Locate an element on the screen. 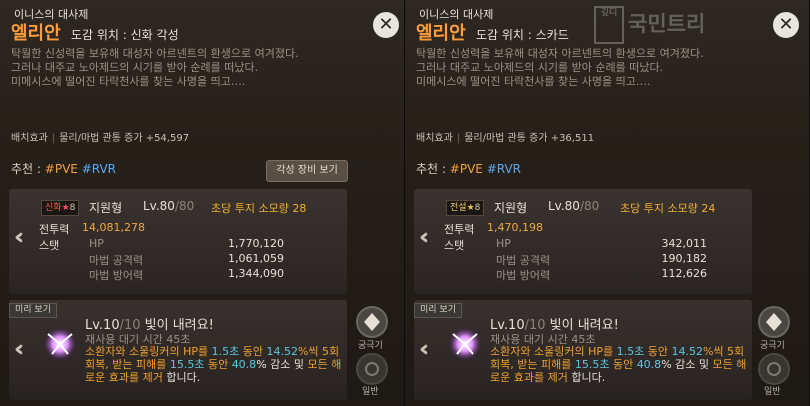  codex-location: 도감 위치 : 스카드 is located at coordinates (522, 35).